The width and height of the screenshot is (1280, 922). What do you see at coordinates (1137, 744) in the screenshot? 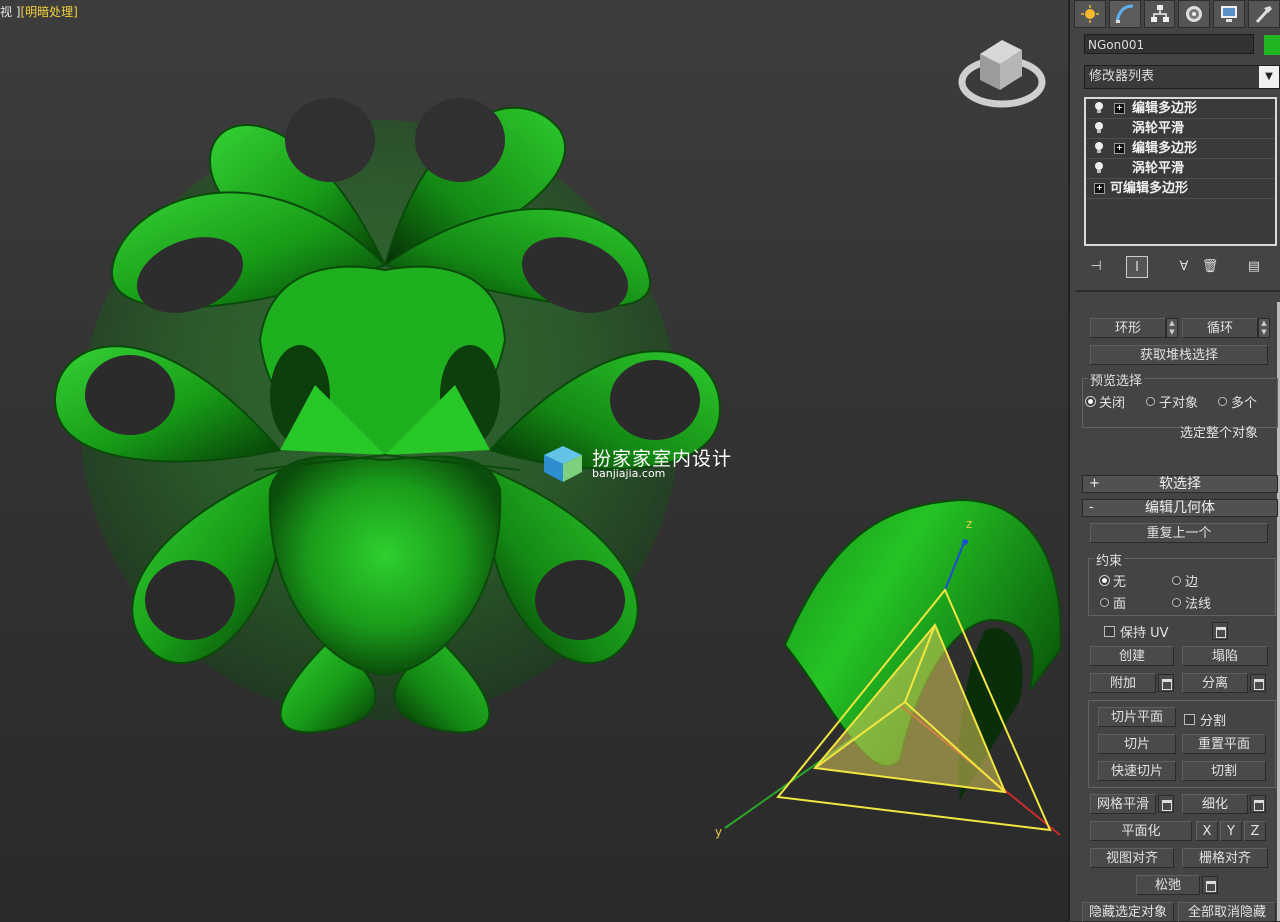
I see `slice-button: 切片` at bounding box center [1137, 744].